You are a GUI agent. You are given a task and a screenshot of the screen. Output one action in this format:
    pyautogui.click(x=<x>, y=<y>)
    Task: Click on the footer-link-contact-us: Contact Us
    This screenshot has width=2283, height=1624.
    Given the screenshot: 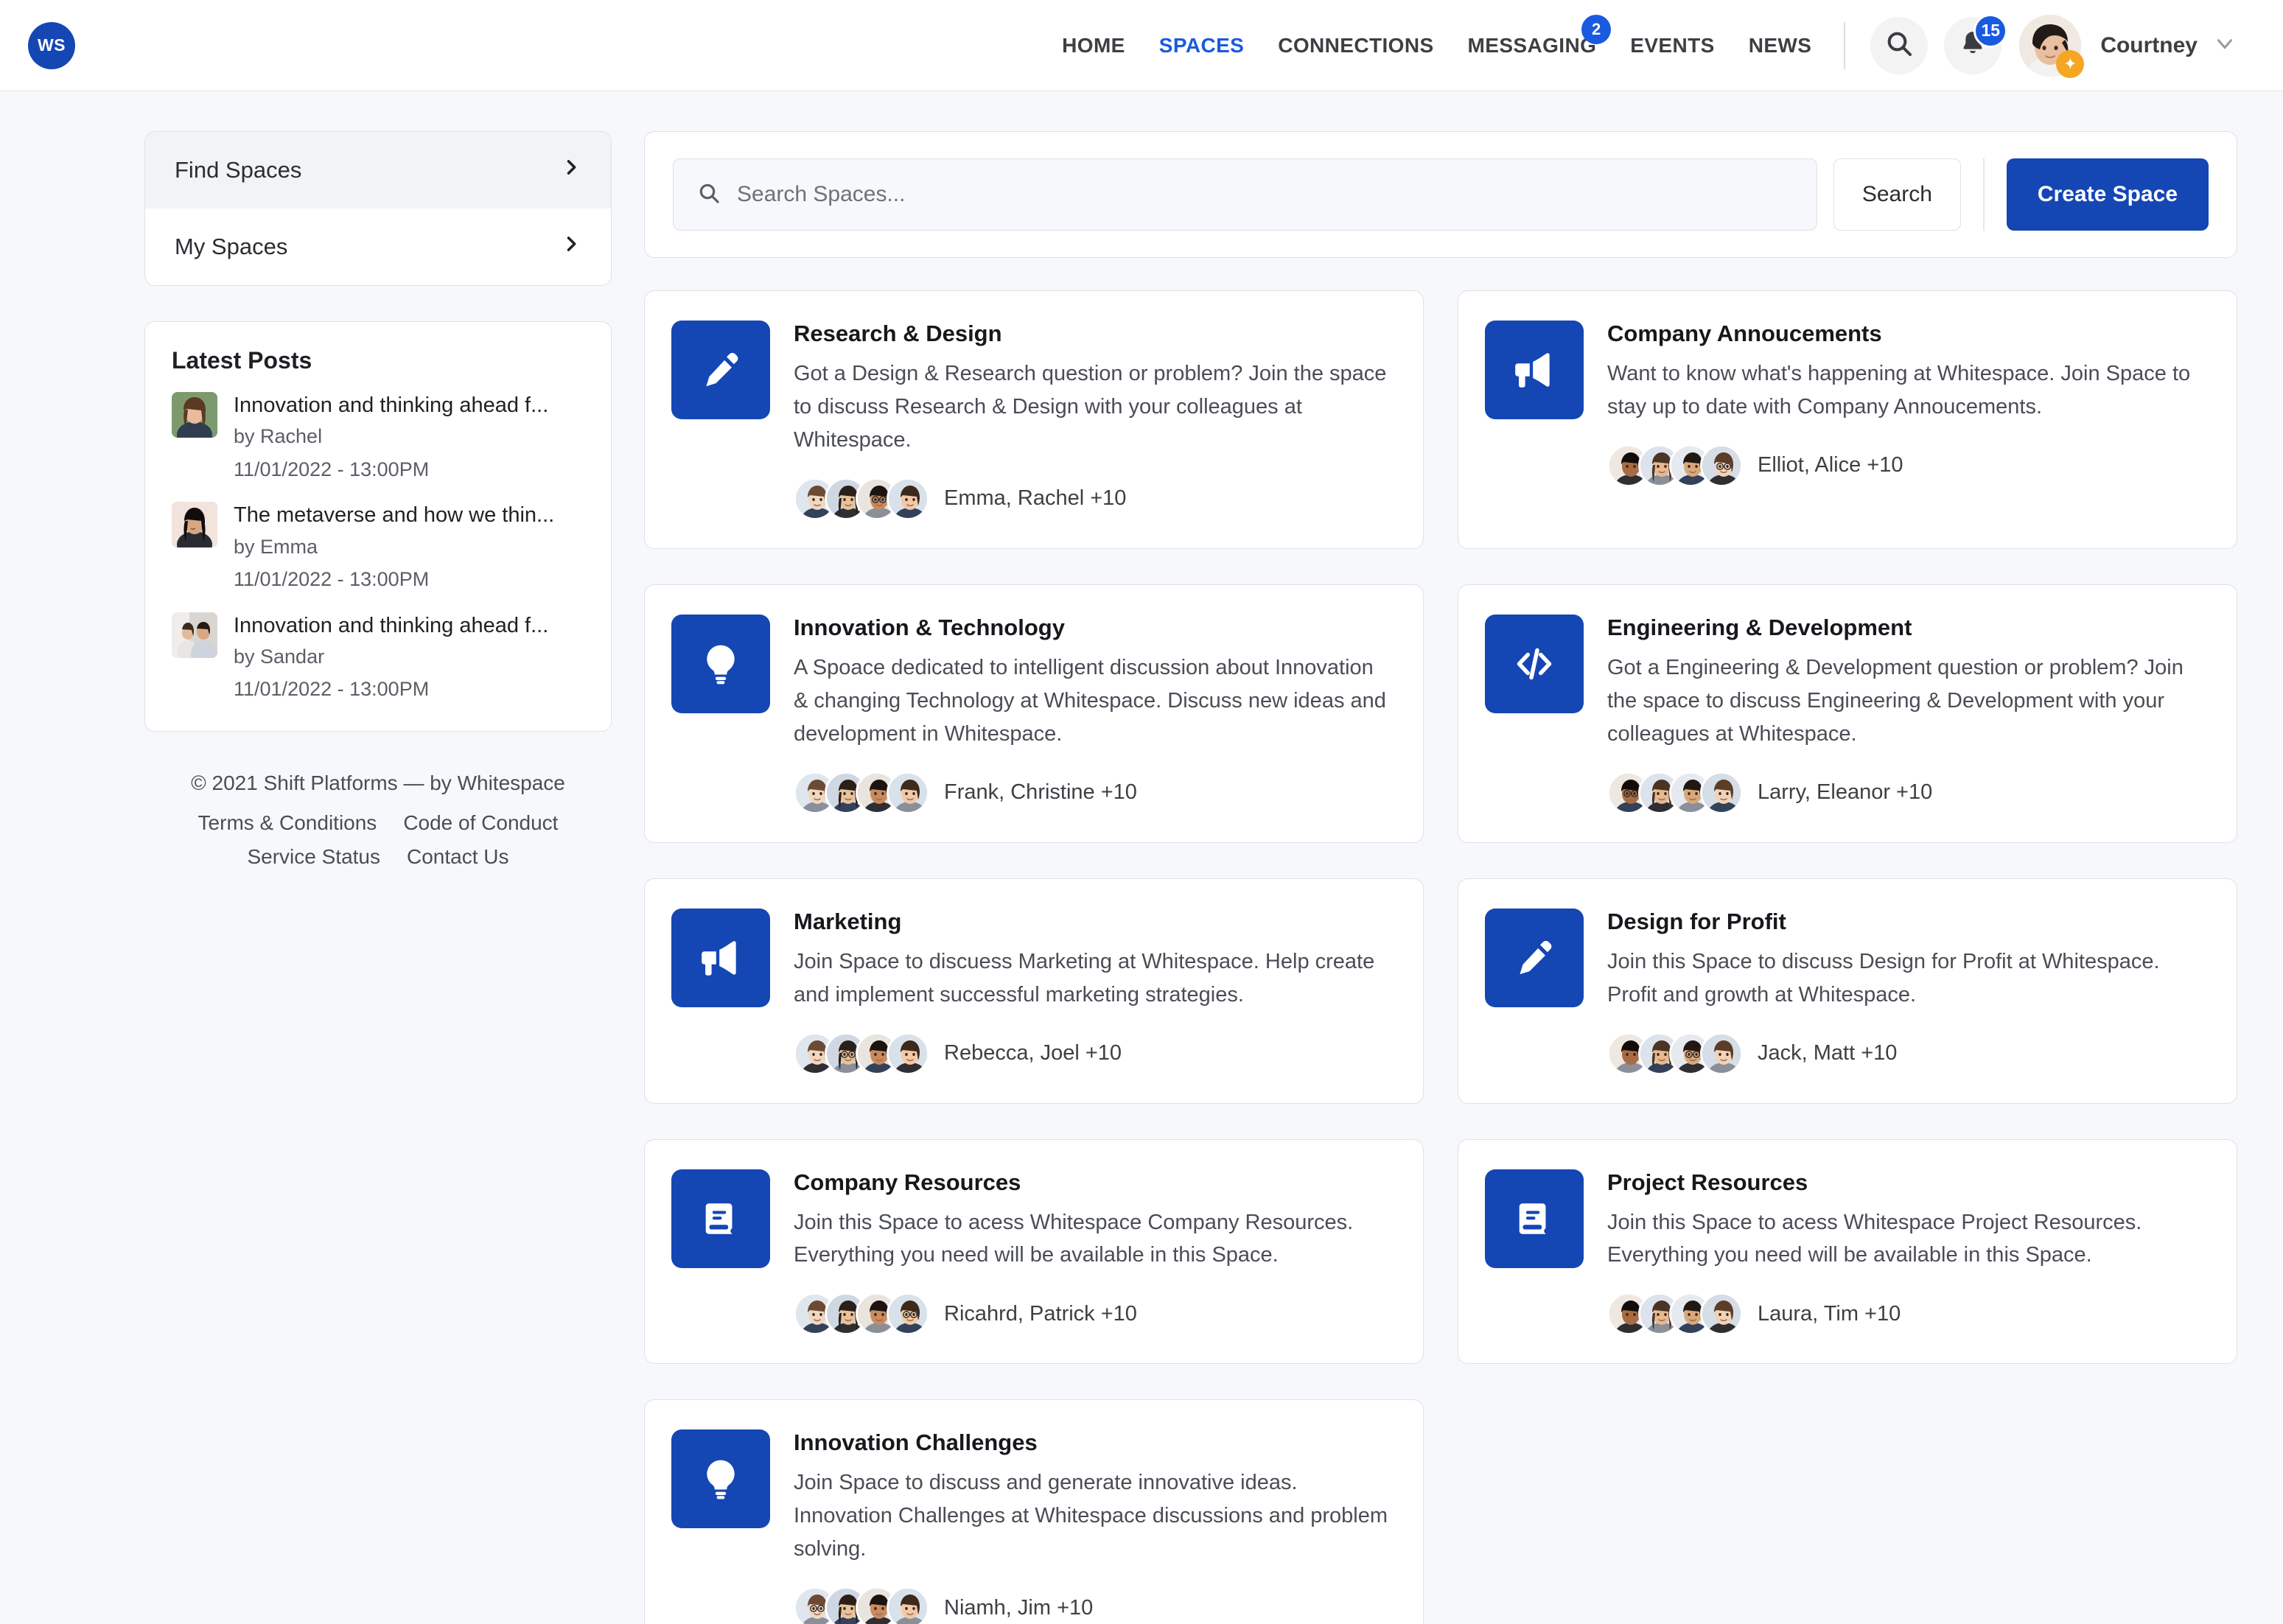 What is the action you would take?
    pyautogui.click(x=458, y=857)
    